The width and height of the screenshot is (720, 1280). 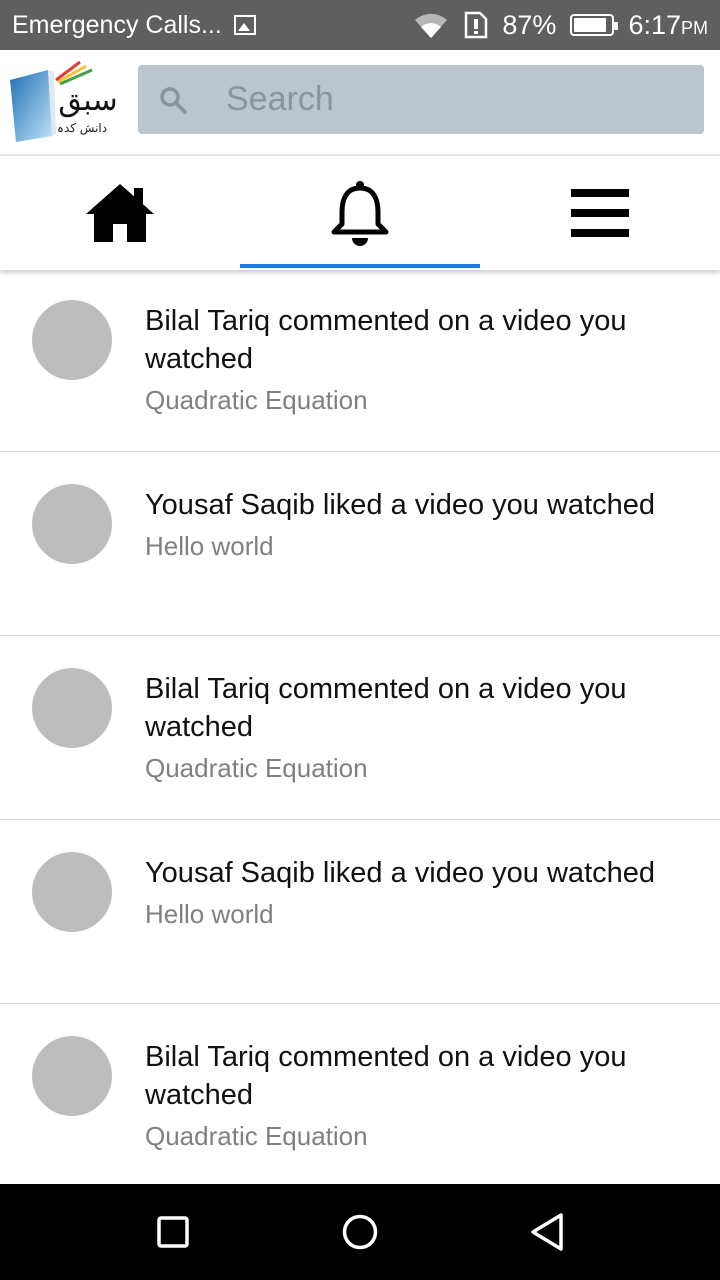 What do you see at coordinates (82, 128) in the screenshot?
I see `logo-subtext: دانش کدہ` at bounding box center [82, 128].